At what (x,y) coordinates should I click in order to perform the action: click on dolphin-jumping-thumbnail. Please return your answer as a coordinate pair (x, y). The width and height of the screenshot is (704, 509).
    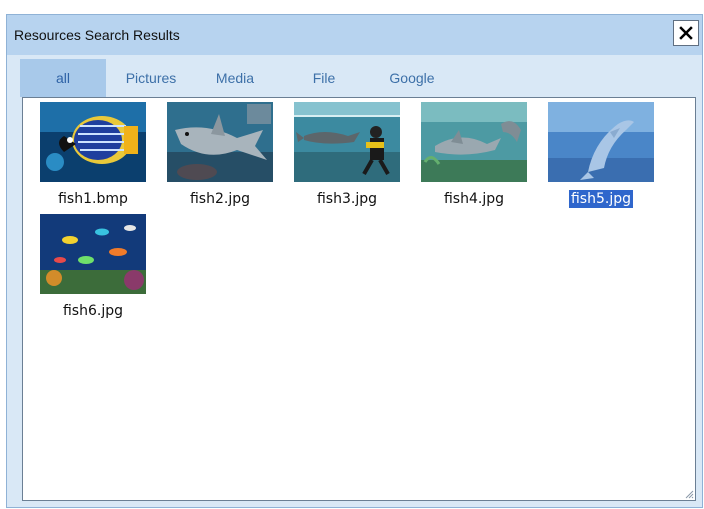
    Looking at the image, I should click on (601, 142).